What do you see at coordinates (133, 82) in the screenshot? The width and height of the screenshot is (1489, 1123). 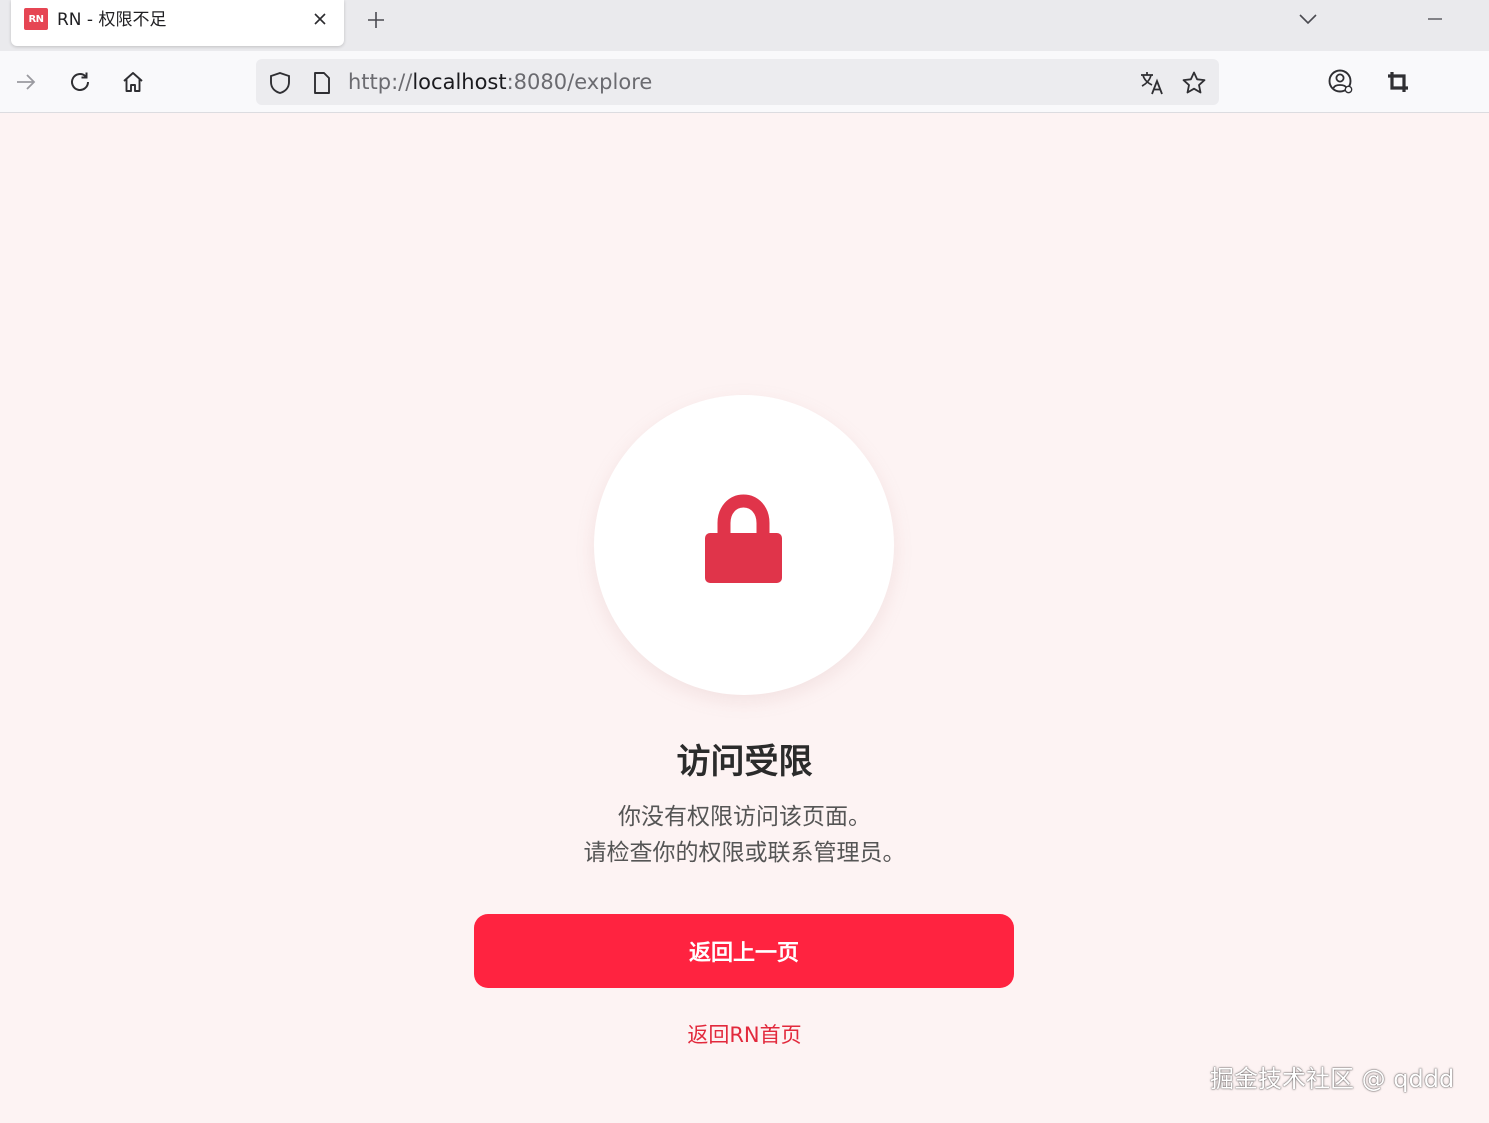 I see `home-icon` at bounding box center [133, 82].